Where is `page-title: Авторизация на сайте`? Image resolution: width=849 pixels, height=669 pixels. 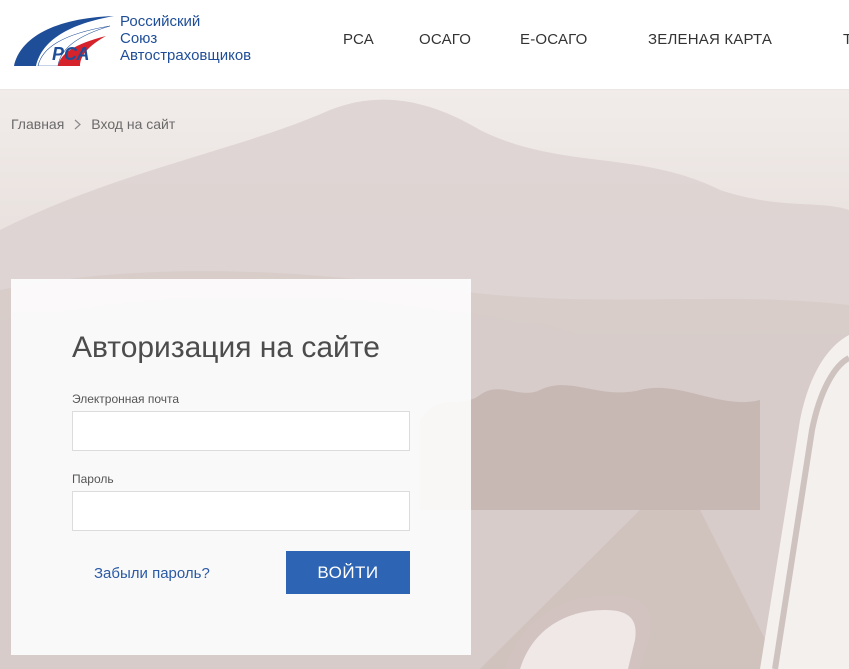 page-title: Авторизация на сайте is located at coordinates (226, 347).